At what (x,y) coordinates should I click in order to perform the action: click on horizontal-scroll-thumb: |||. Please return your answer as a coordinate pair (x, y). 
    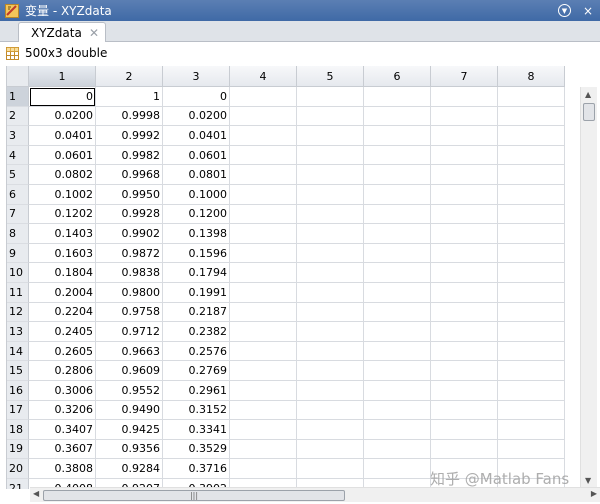
    Looking at the image, I should click on (194, 495).